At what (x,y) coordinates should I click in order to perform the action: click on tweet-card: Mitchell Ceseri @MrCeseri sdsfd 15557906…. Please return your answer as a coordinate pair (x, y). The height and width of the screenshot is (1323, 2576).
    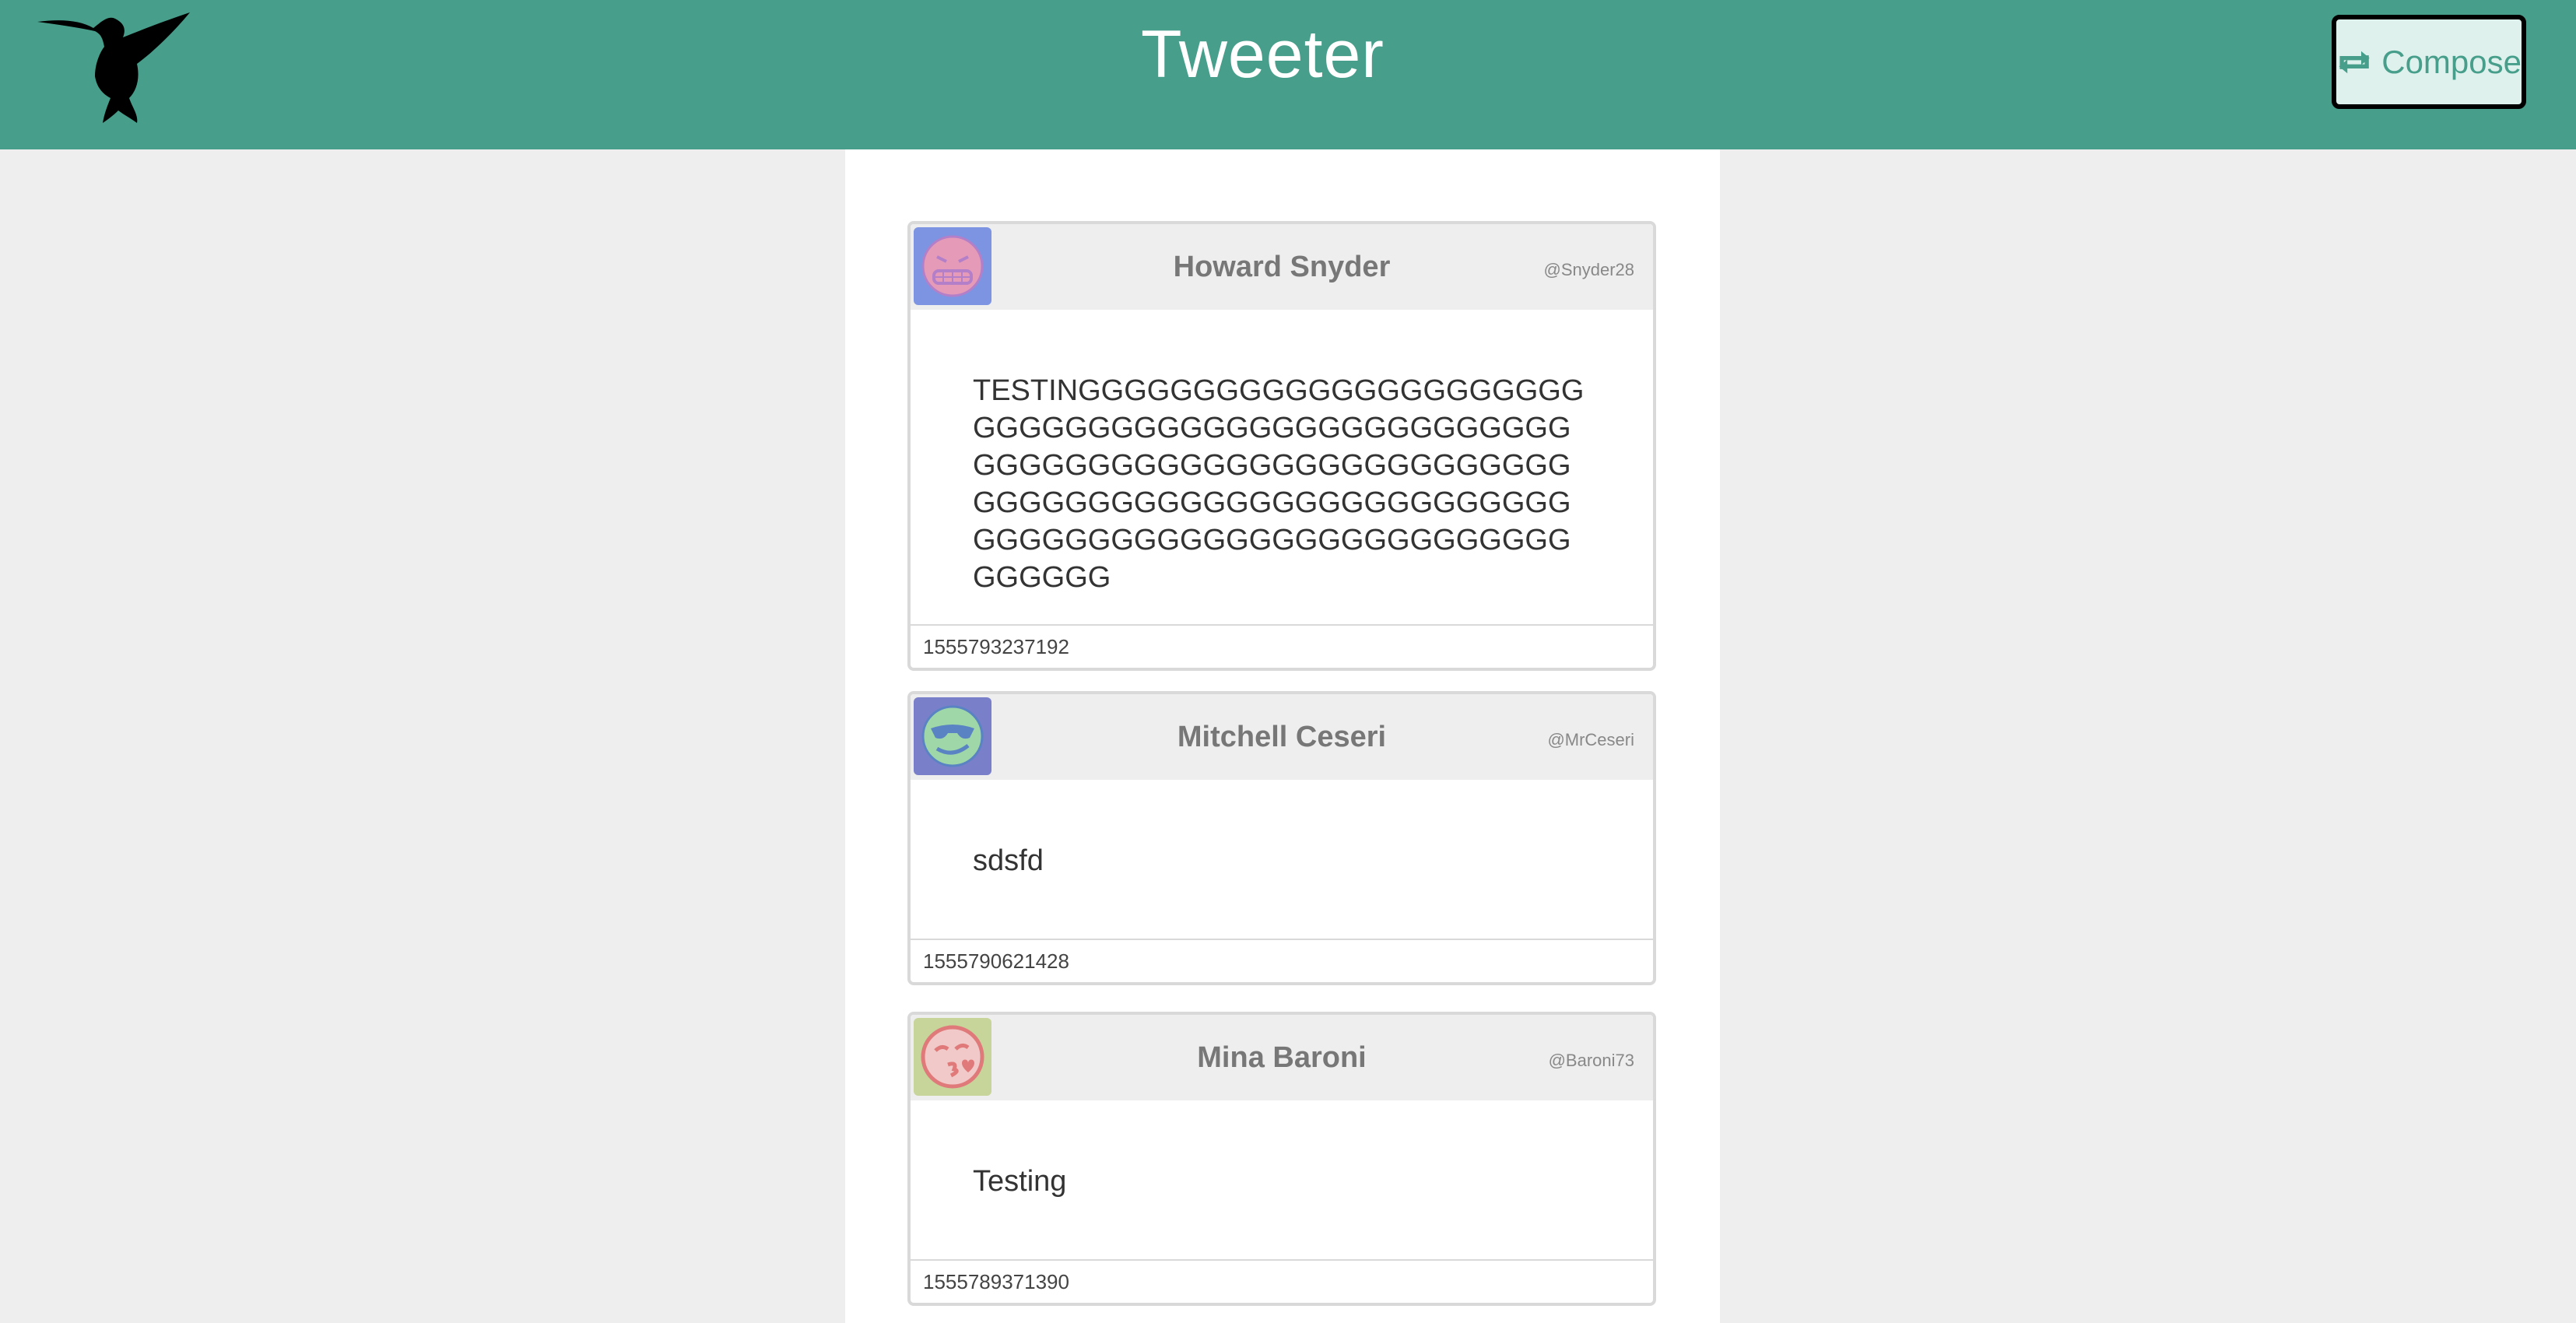
    Looking at the image, I should click on (1282, 838).